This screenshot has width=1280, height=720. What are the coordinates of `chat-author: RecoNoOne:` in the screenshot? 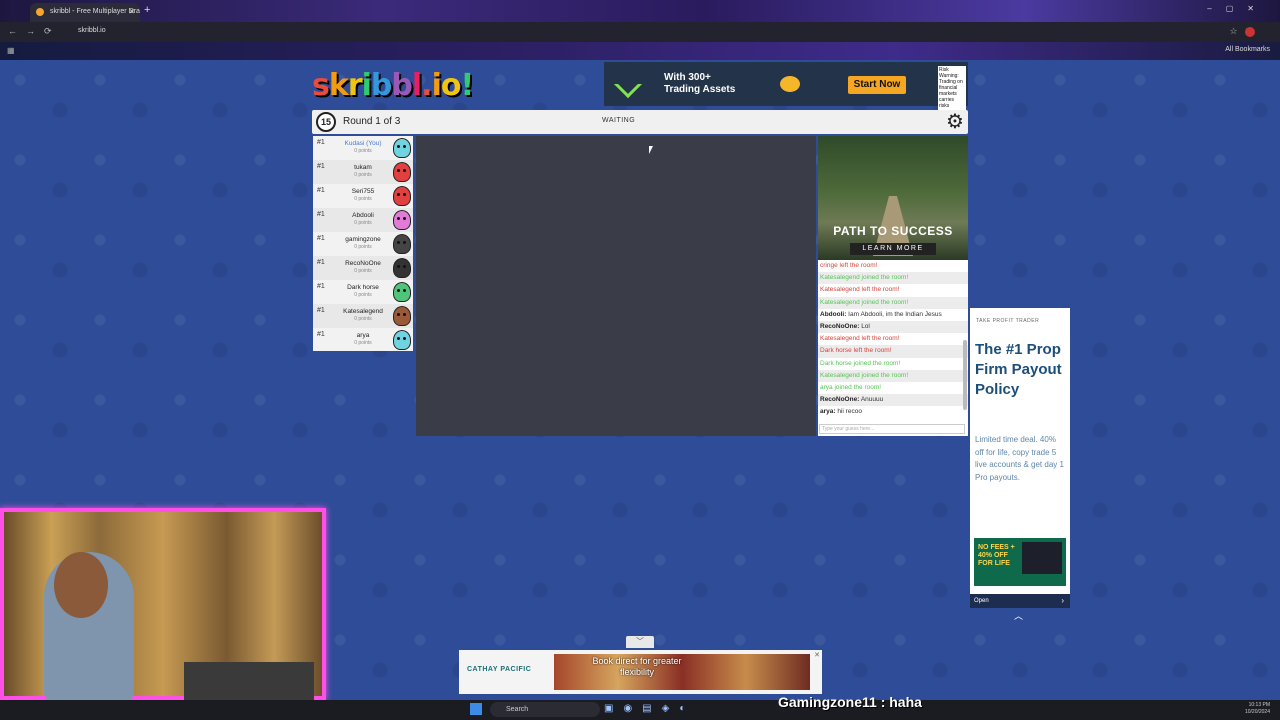 It's located at (840, 400).